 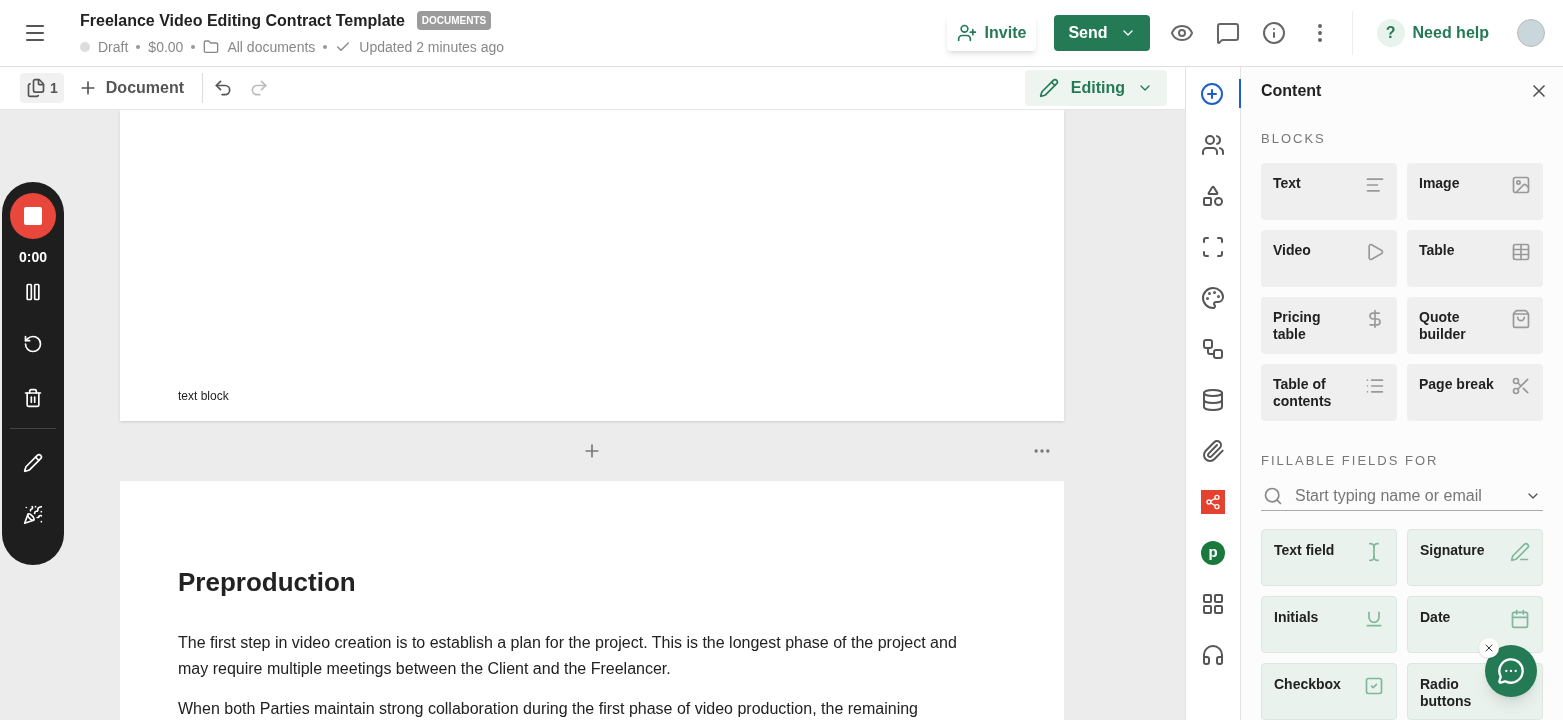 I want to click on stop-button, so click(x=33, y=216).